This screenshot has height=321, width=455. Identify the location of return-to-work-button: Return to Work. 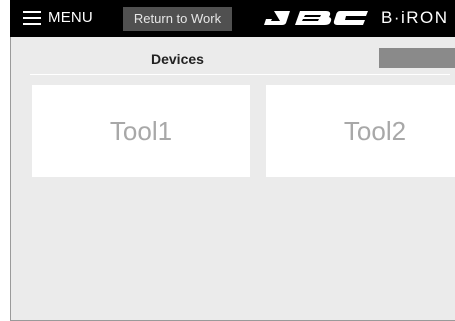
(177, 19).